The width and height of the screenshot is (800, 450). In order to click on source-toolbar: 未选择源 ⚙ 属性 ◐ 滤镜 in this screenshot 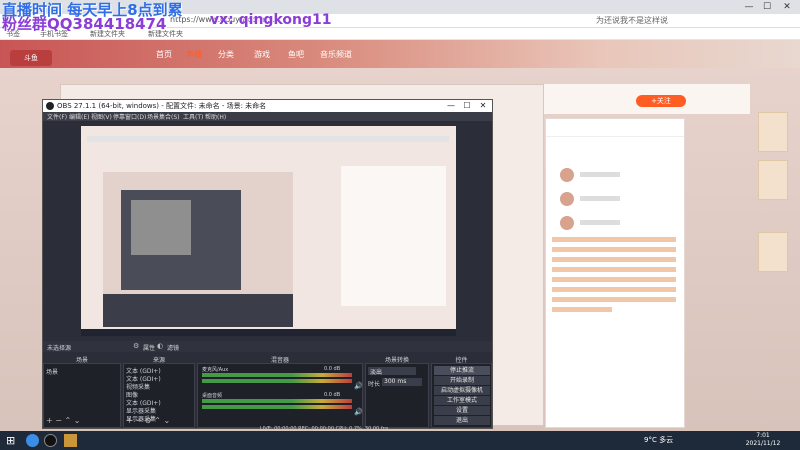, I will do `click(267, 346)`.